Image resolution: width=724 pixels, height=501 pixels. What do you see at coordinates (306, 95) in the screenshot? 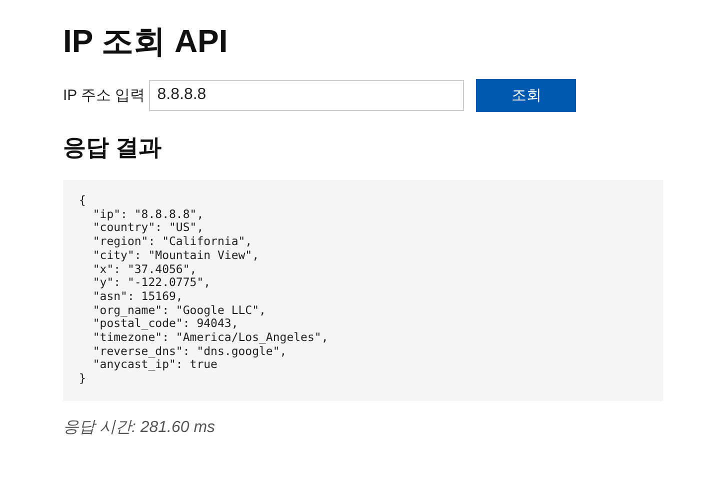
I see `ip-address-field: 8.8.8.8` at bounding box center [306, 95].